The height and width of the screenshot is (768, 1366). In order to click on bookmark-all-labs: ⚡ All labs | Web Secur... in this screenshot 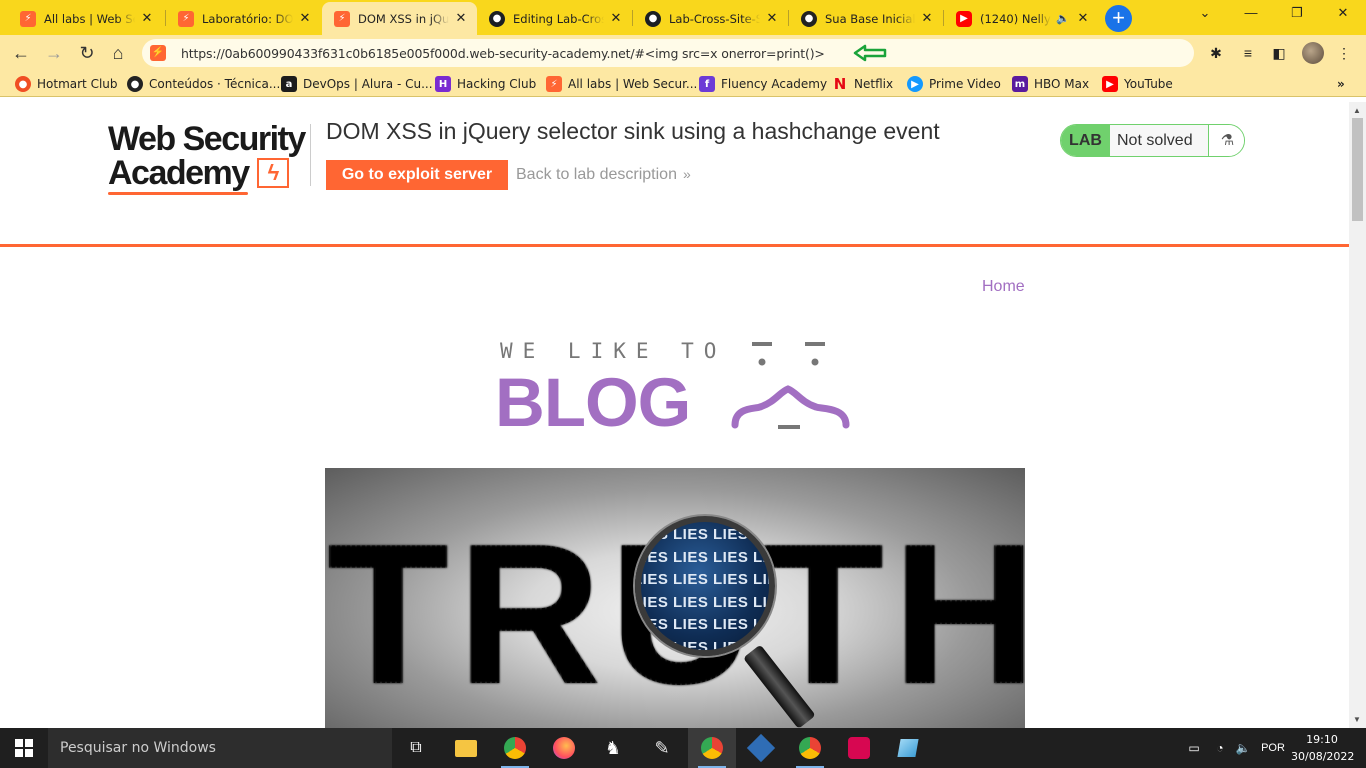, I will do `click(621, 84)`.